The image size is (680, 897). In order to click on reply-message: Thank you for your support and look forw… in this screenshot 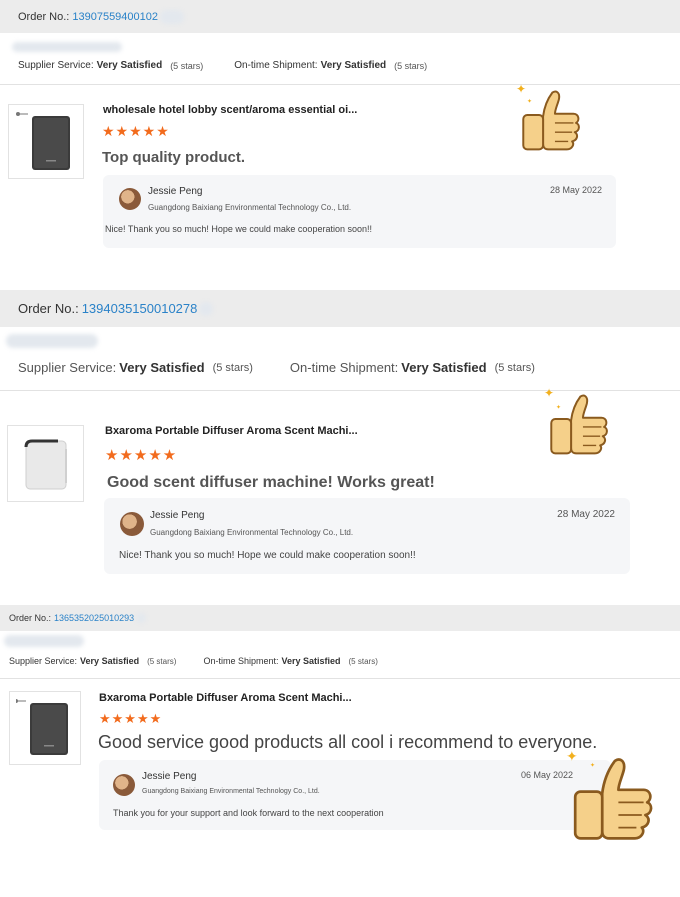, I will do `click(248, 813)`.